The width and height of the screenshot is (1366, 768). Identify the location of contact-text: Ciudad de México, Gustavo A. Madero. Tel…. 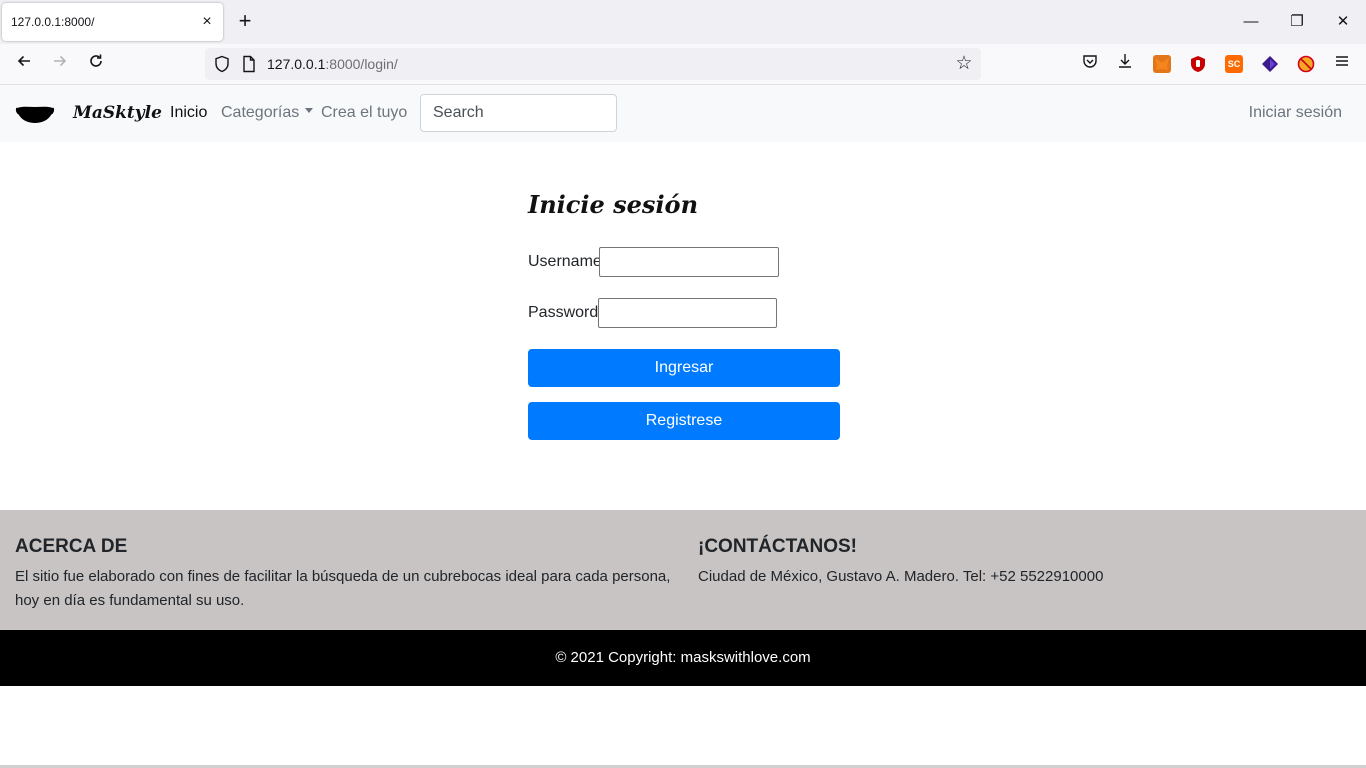
(901, 576).